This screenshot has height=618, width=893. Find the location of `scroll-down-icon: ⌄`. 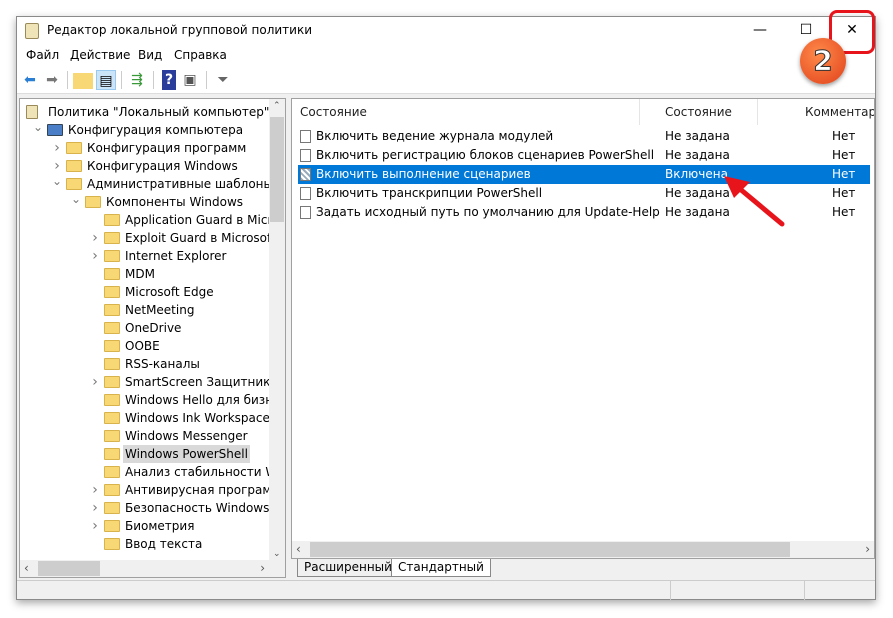

scroll-down-icon: ⌄ is located at coordinates (277, 554).